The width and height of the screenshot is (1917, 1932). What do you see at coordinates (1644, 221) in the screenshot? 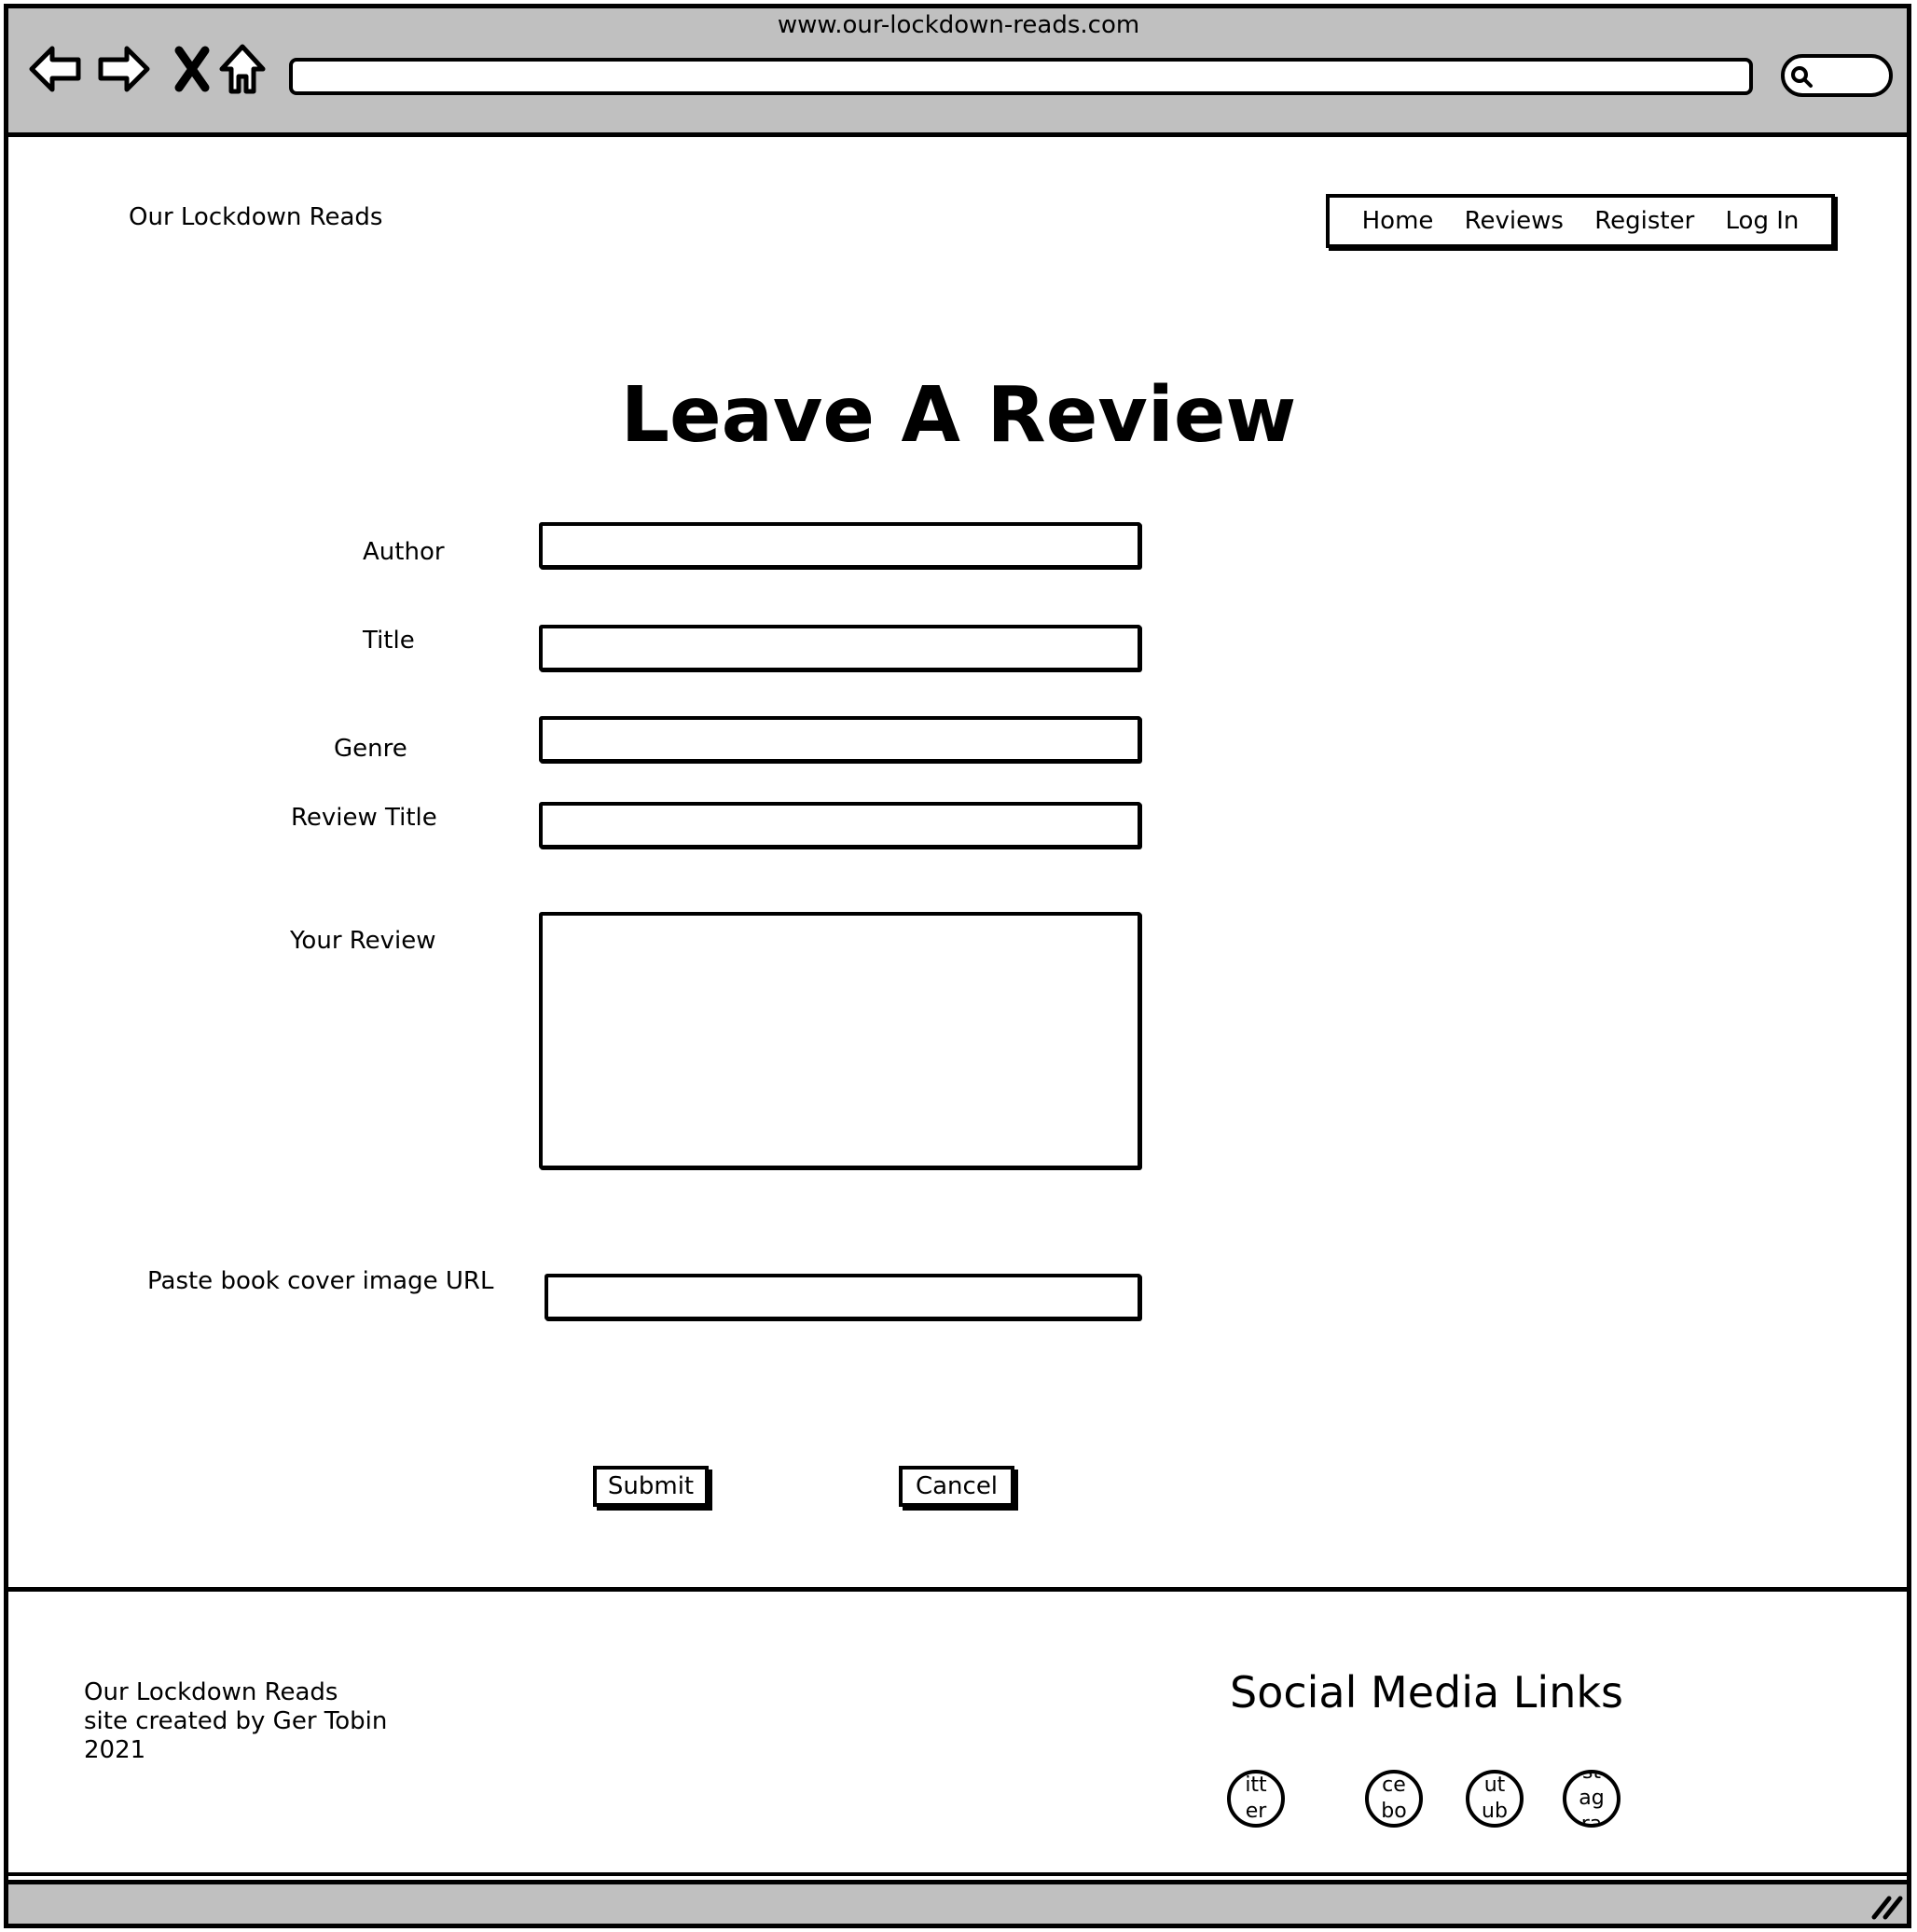
I see `nav-register: Register` at bounding box center [1644, 221].